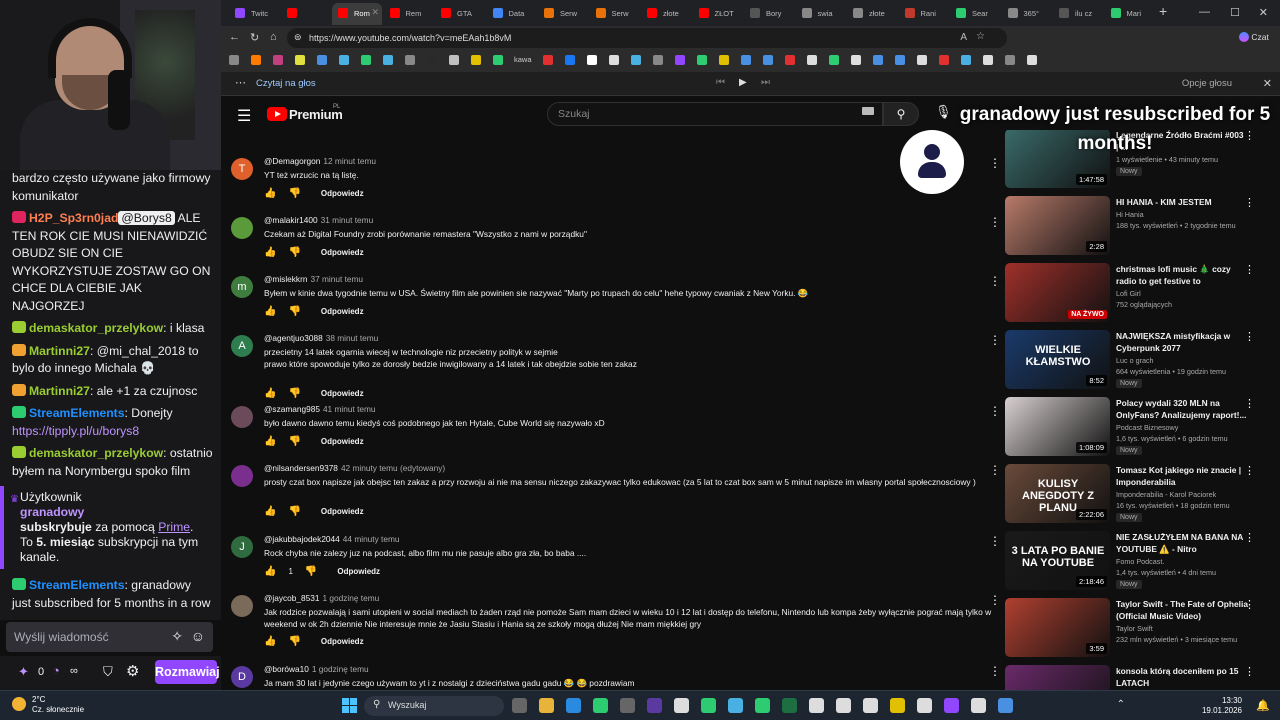  I want to click on video-thumbnail, so click(1057, 677).